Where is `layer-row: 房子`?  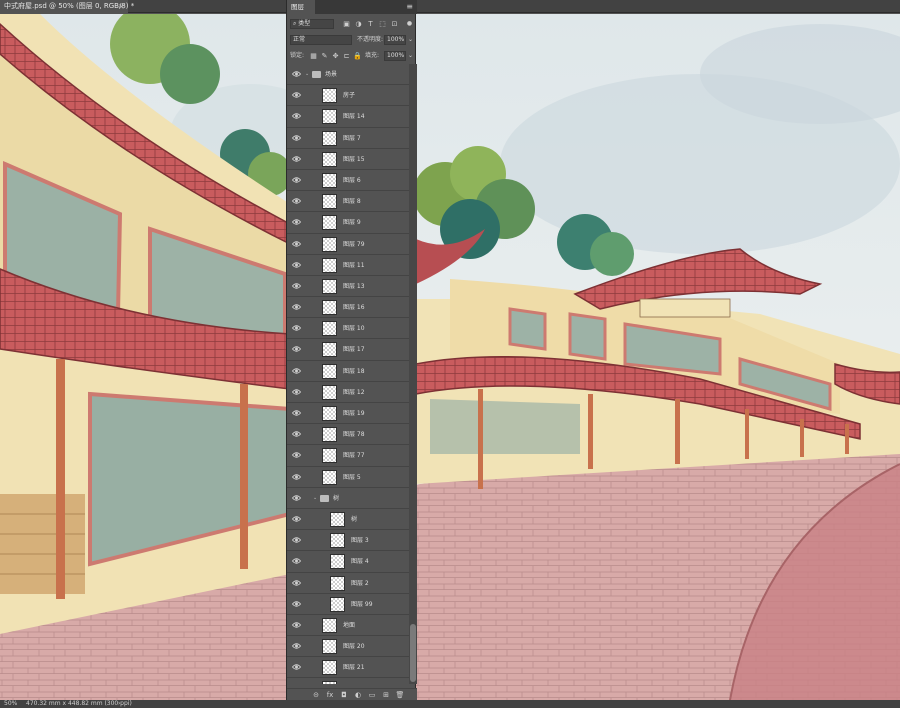
layer-row: 房子 is located at coordinates (348, 96).